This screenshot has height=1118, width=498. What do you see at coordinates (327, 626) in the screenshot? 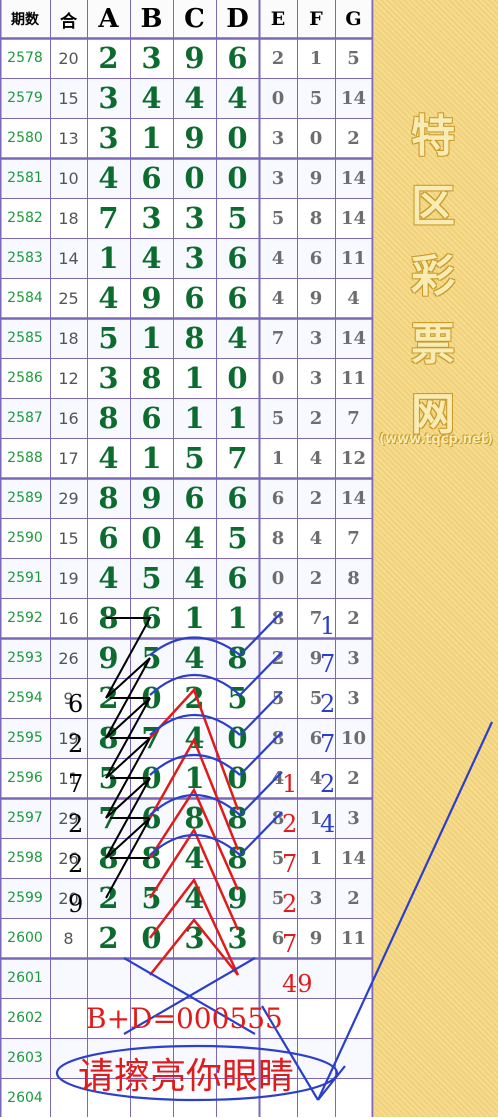
I see `blue-digit: 1` at bounding box center [327, 626].